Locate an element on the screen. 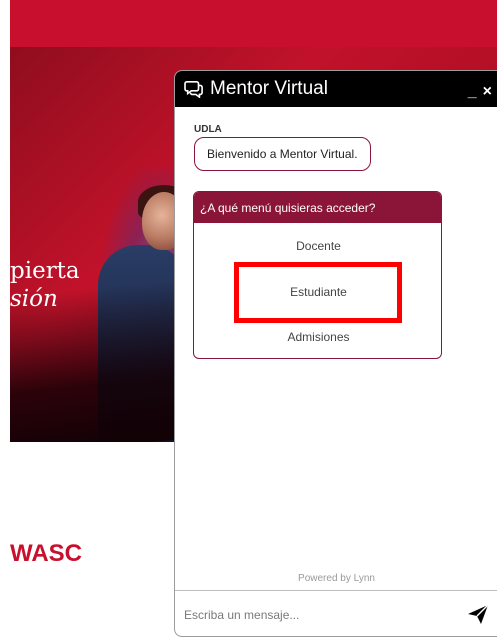 The image size is (497, 637). powered-by-label: Powered by Lynn is located at coordinates (336, 578).